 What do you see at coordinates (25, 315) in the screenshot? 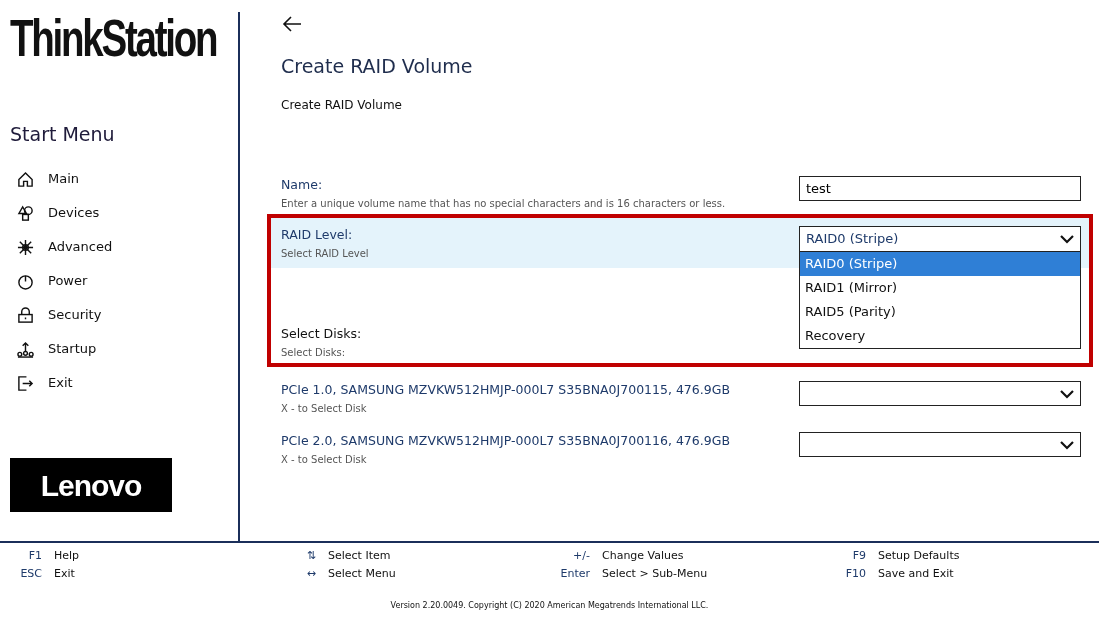
I see `lock-icon` at bounding box center [25, 315].